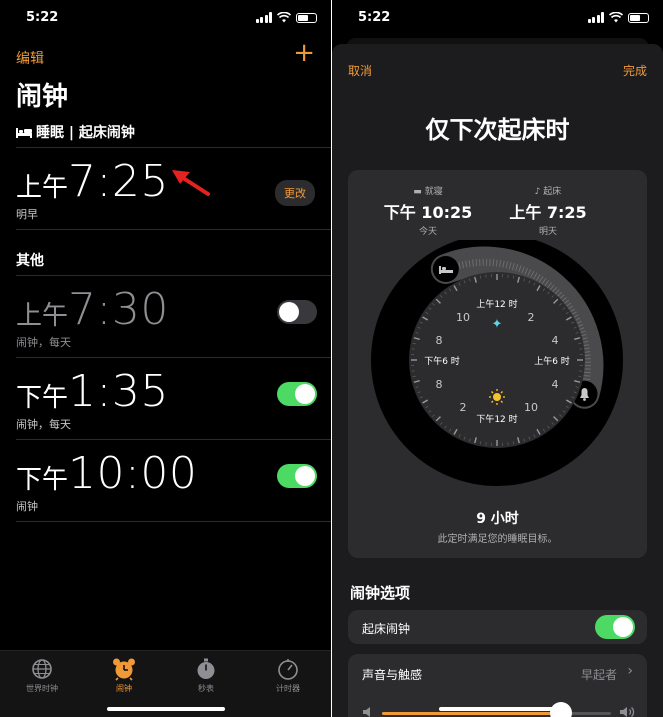  Describe the element at coordinates (497, 539) in the screenshot. I see `sleep-goal-note: 此定时满足您的睡眠目标。` at that location.